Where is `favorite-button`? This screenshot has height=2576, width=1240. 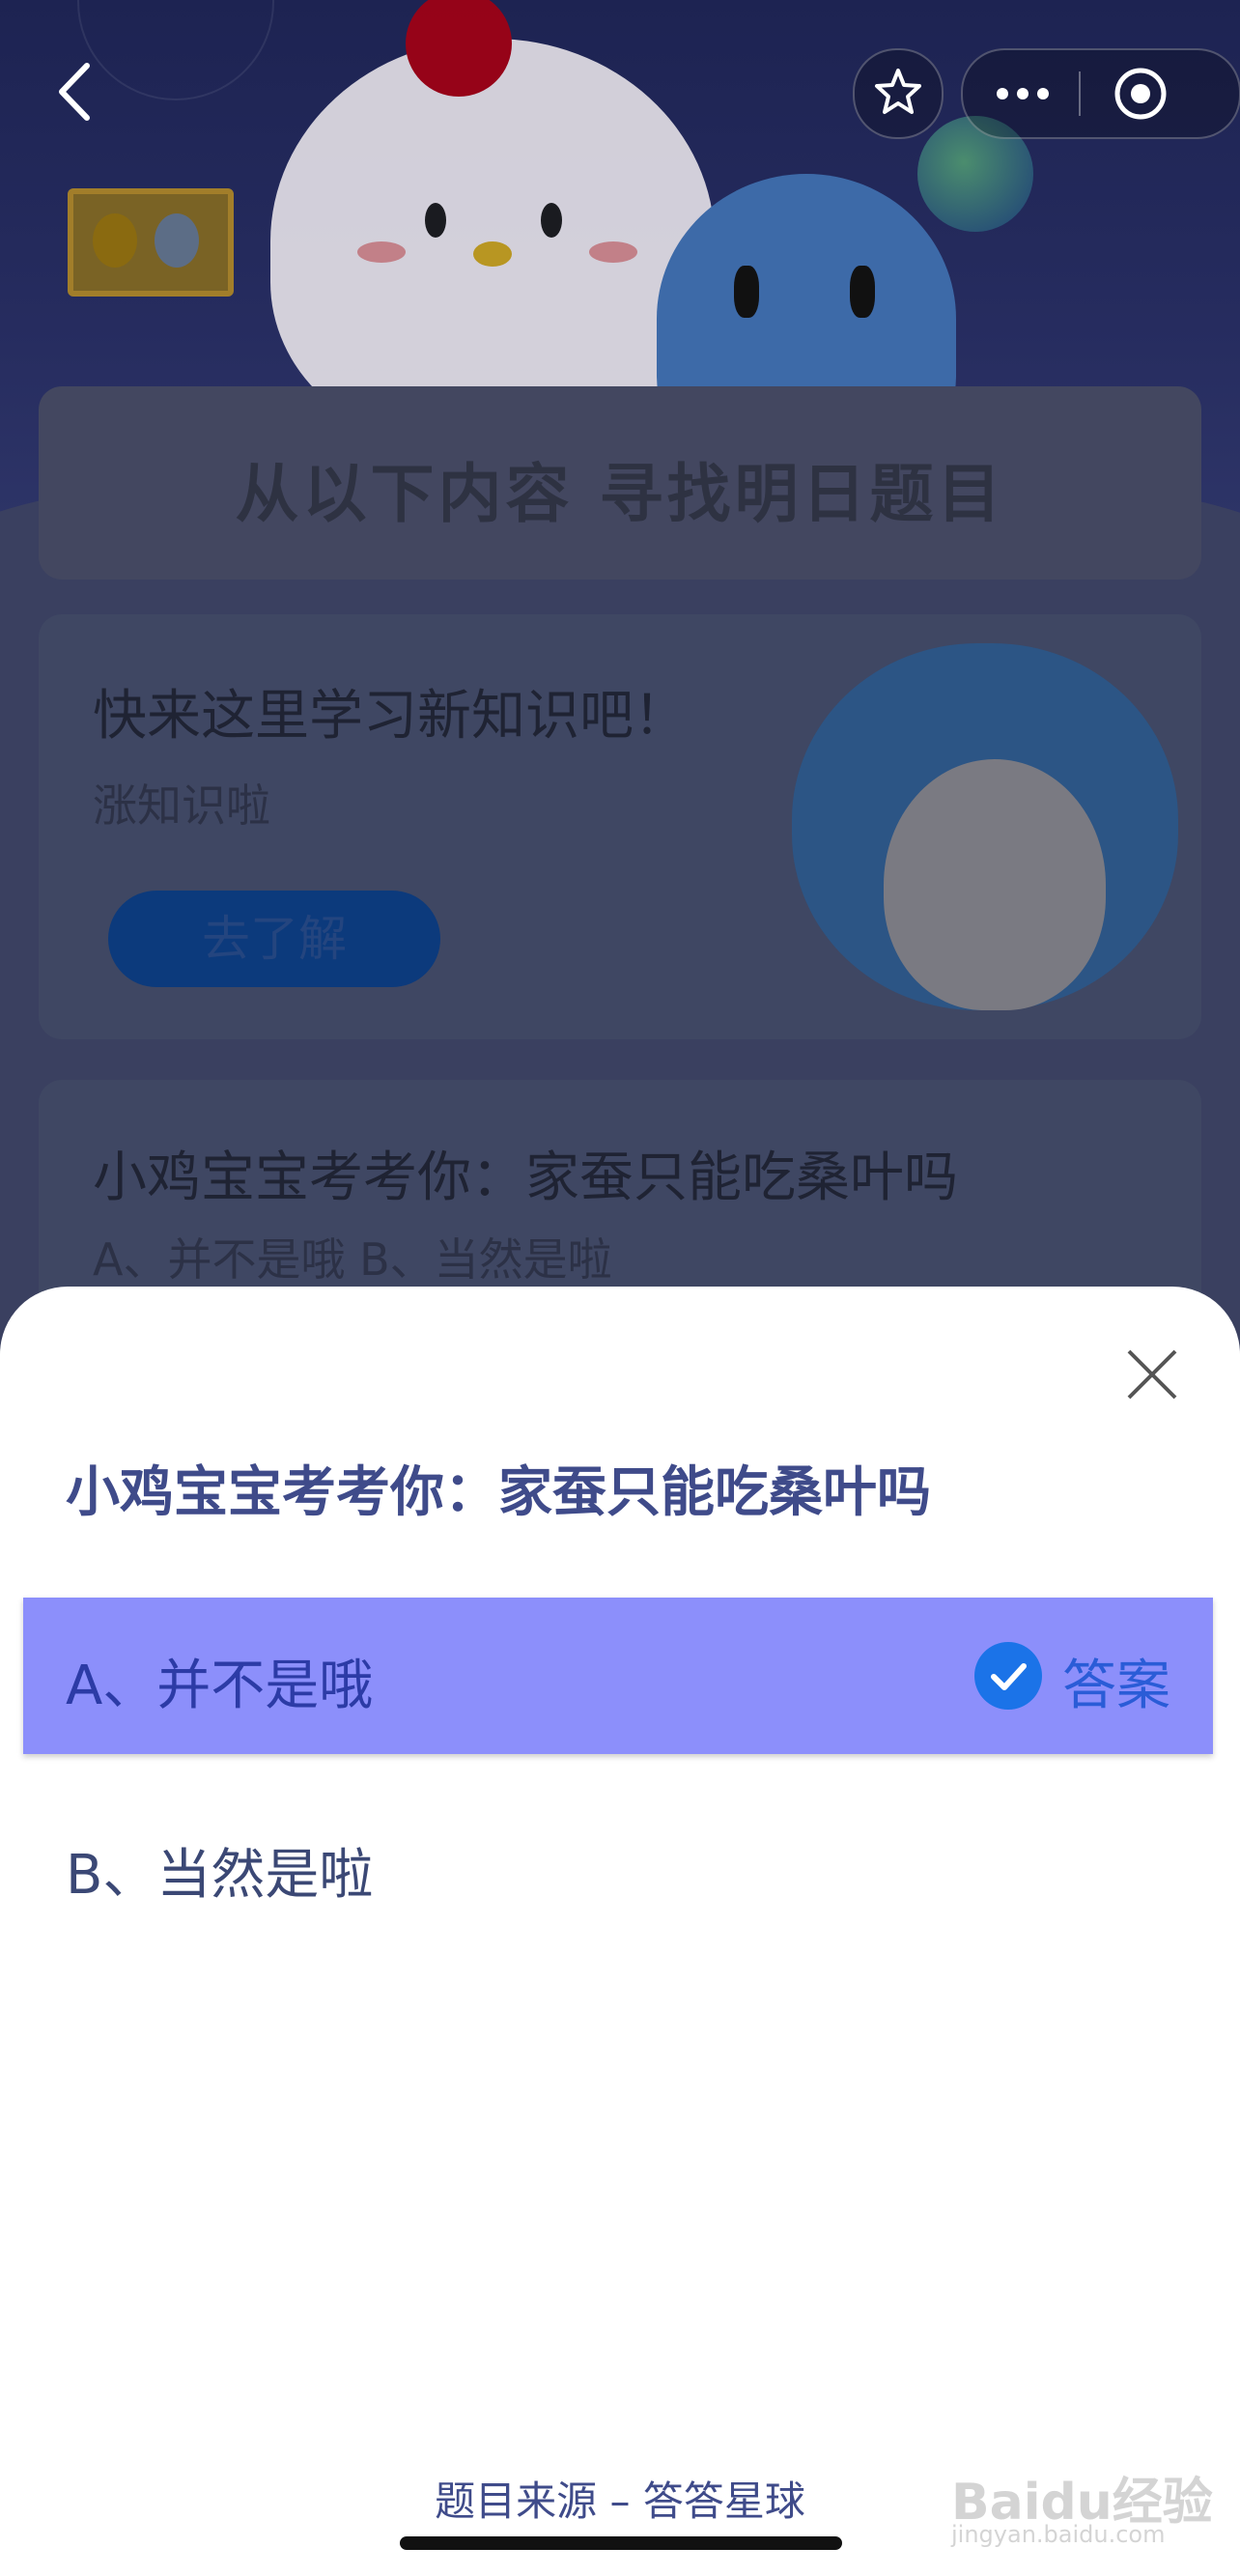
favorite-button is located at coordinates (898, 93).